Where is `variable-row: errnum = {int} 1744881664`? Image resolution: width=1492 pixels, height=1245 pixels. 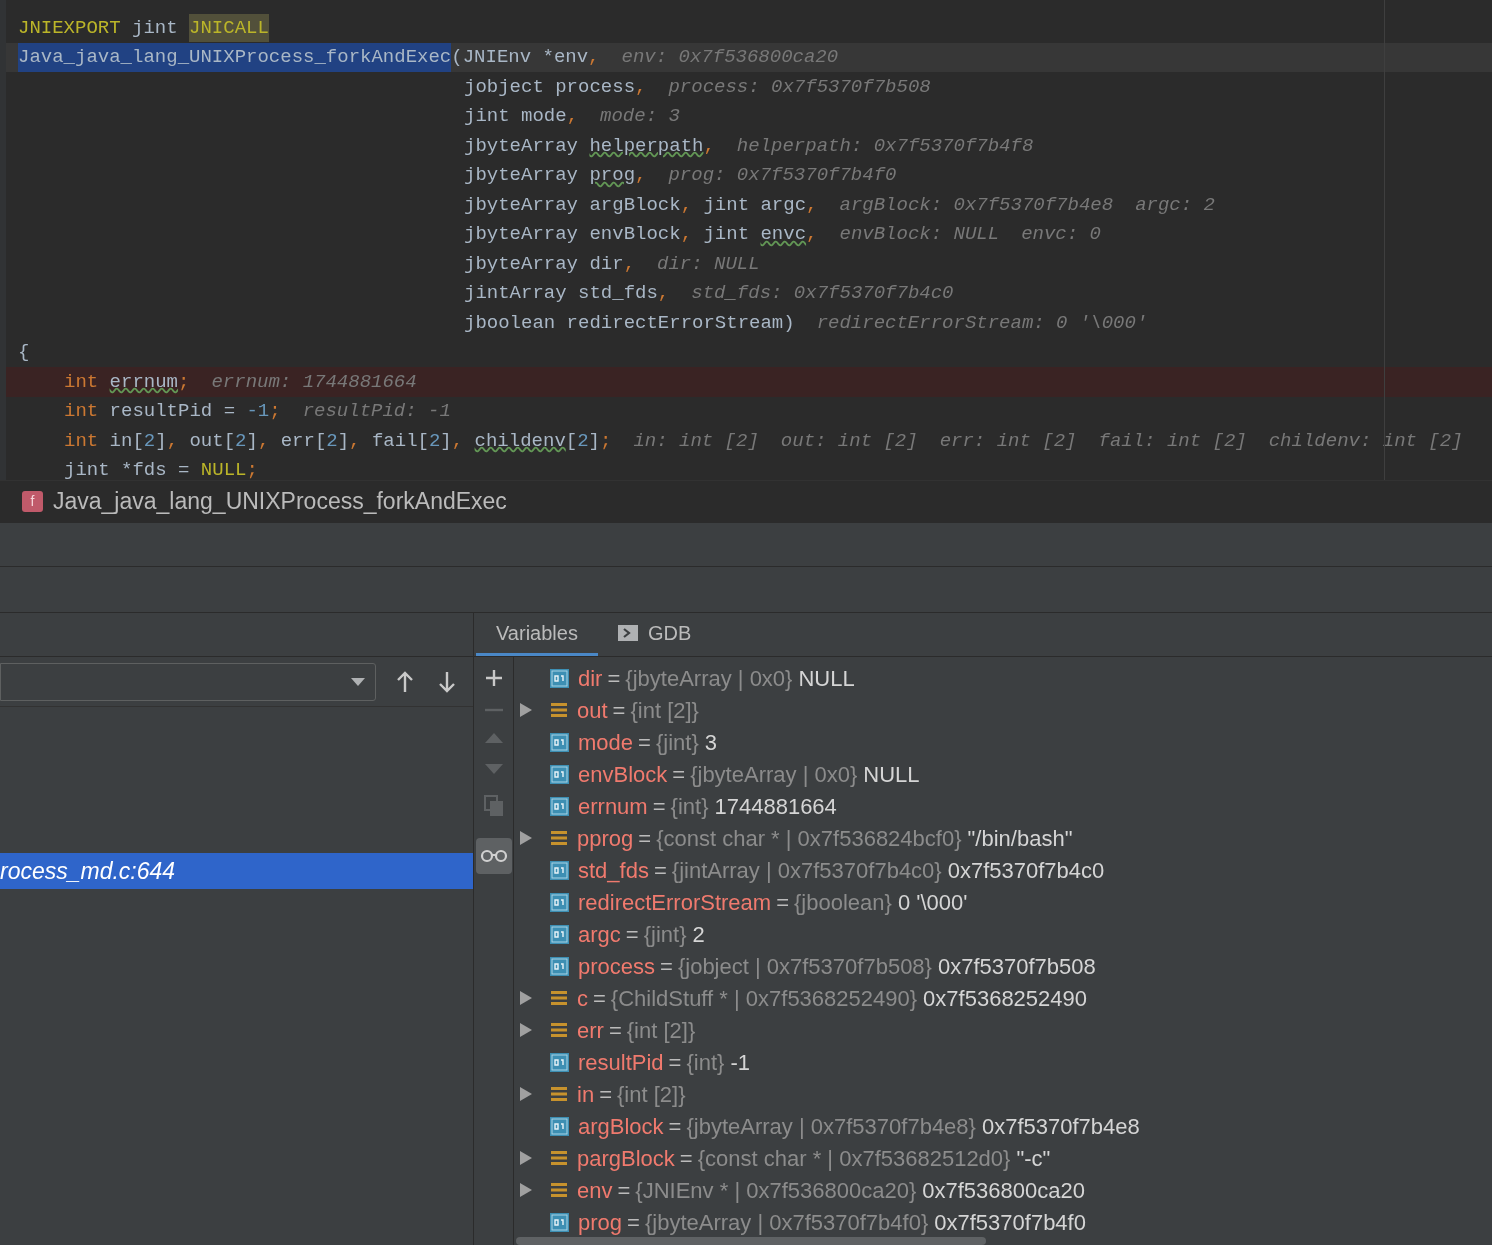 variable-row: errnum = {int} 1744881664 is located at coordinates (1003, 806).